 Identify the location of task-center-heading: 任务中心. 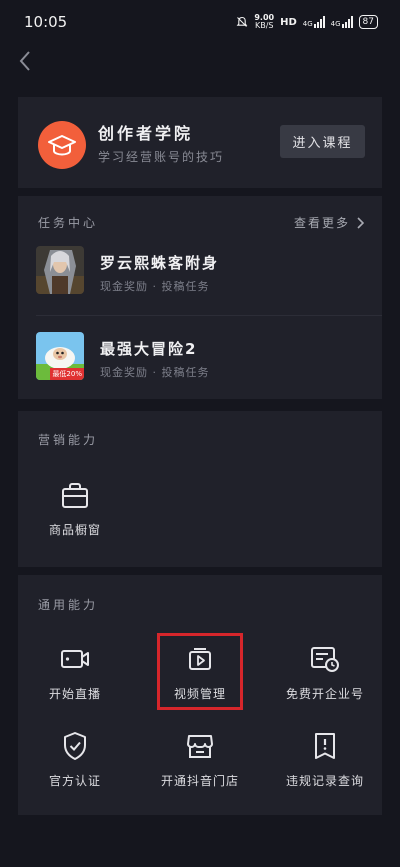
(68, 223).